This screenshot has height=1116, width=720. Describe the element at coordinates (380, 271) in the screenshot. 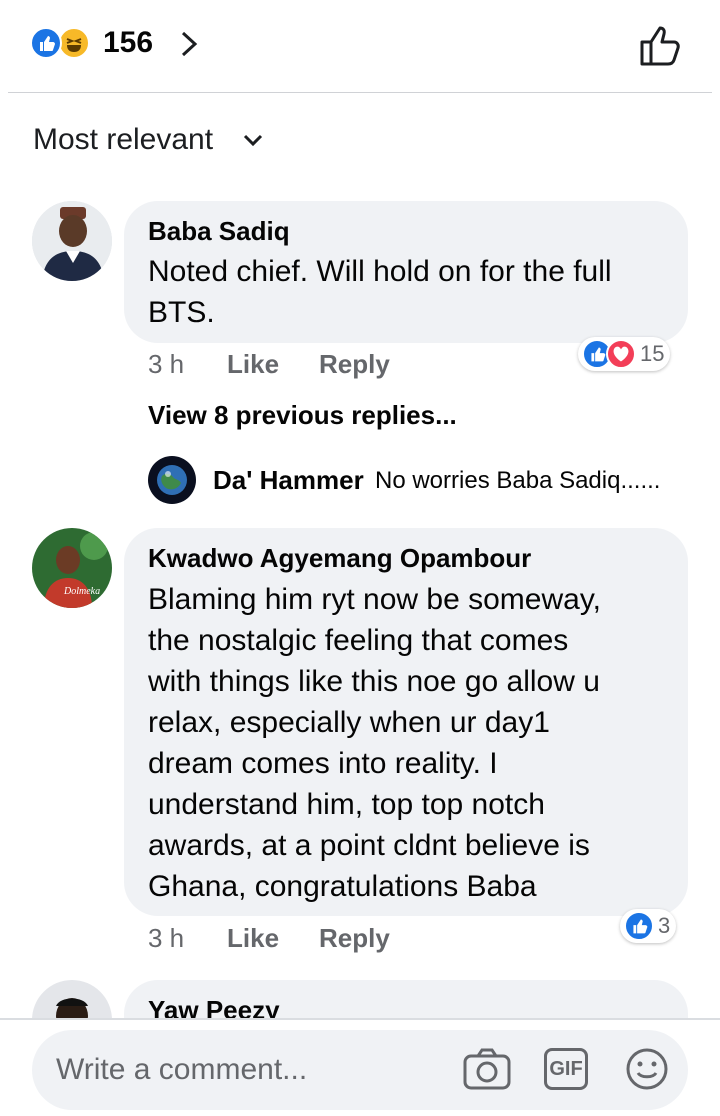

I see `comment-text-line: Noted chief. Will hold on for the full` at that location.